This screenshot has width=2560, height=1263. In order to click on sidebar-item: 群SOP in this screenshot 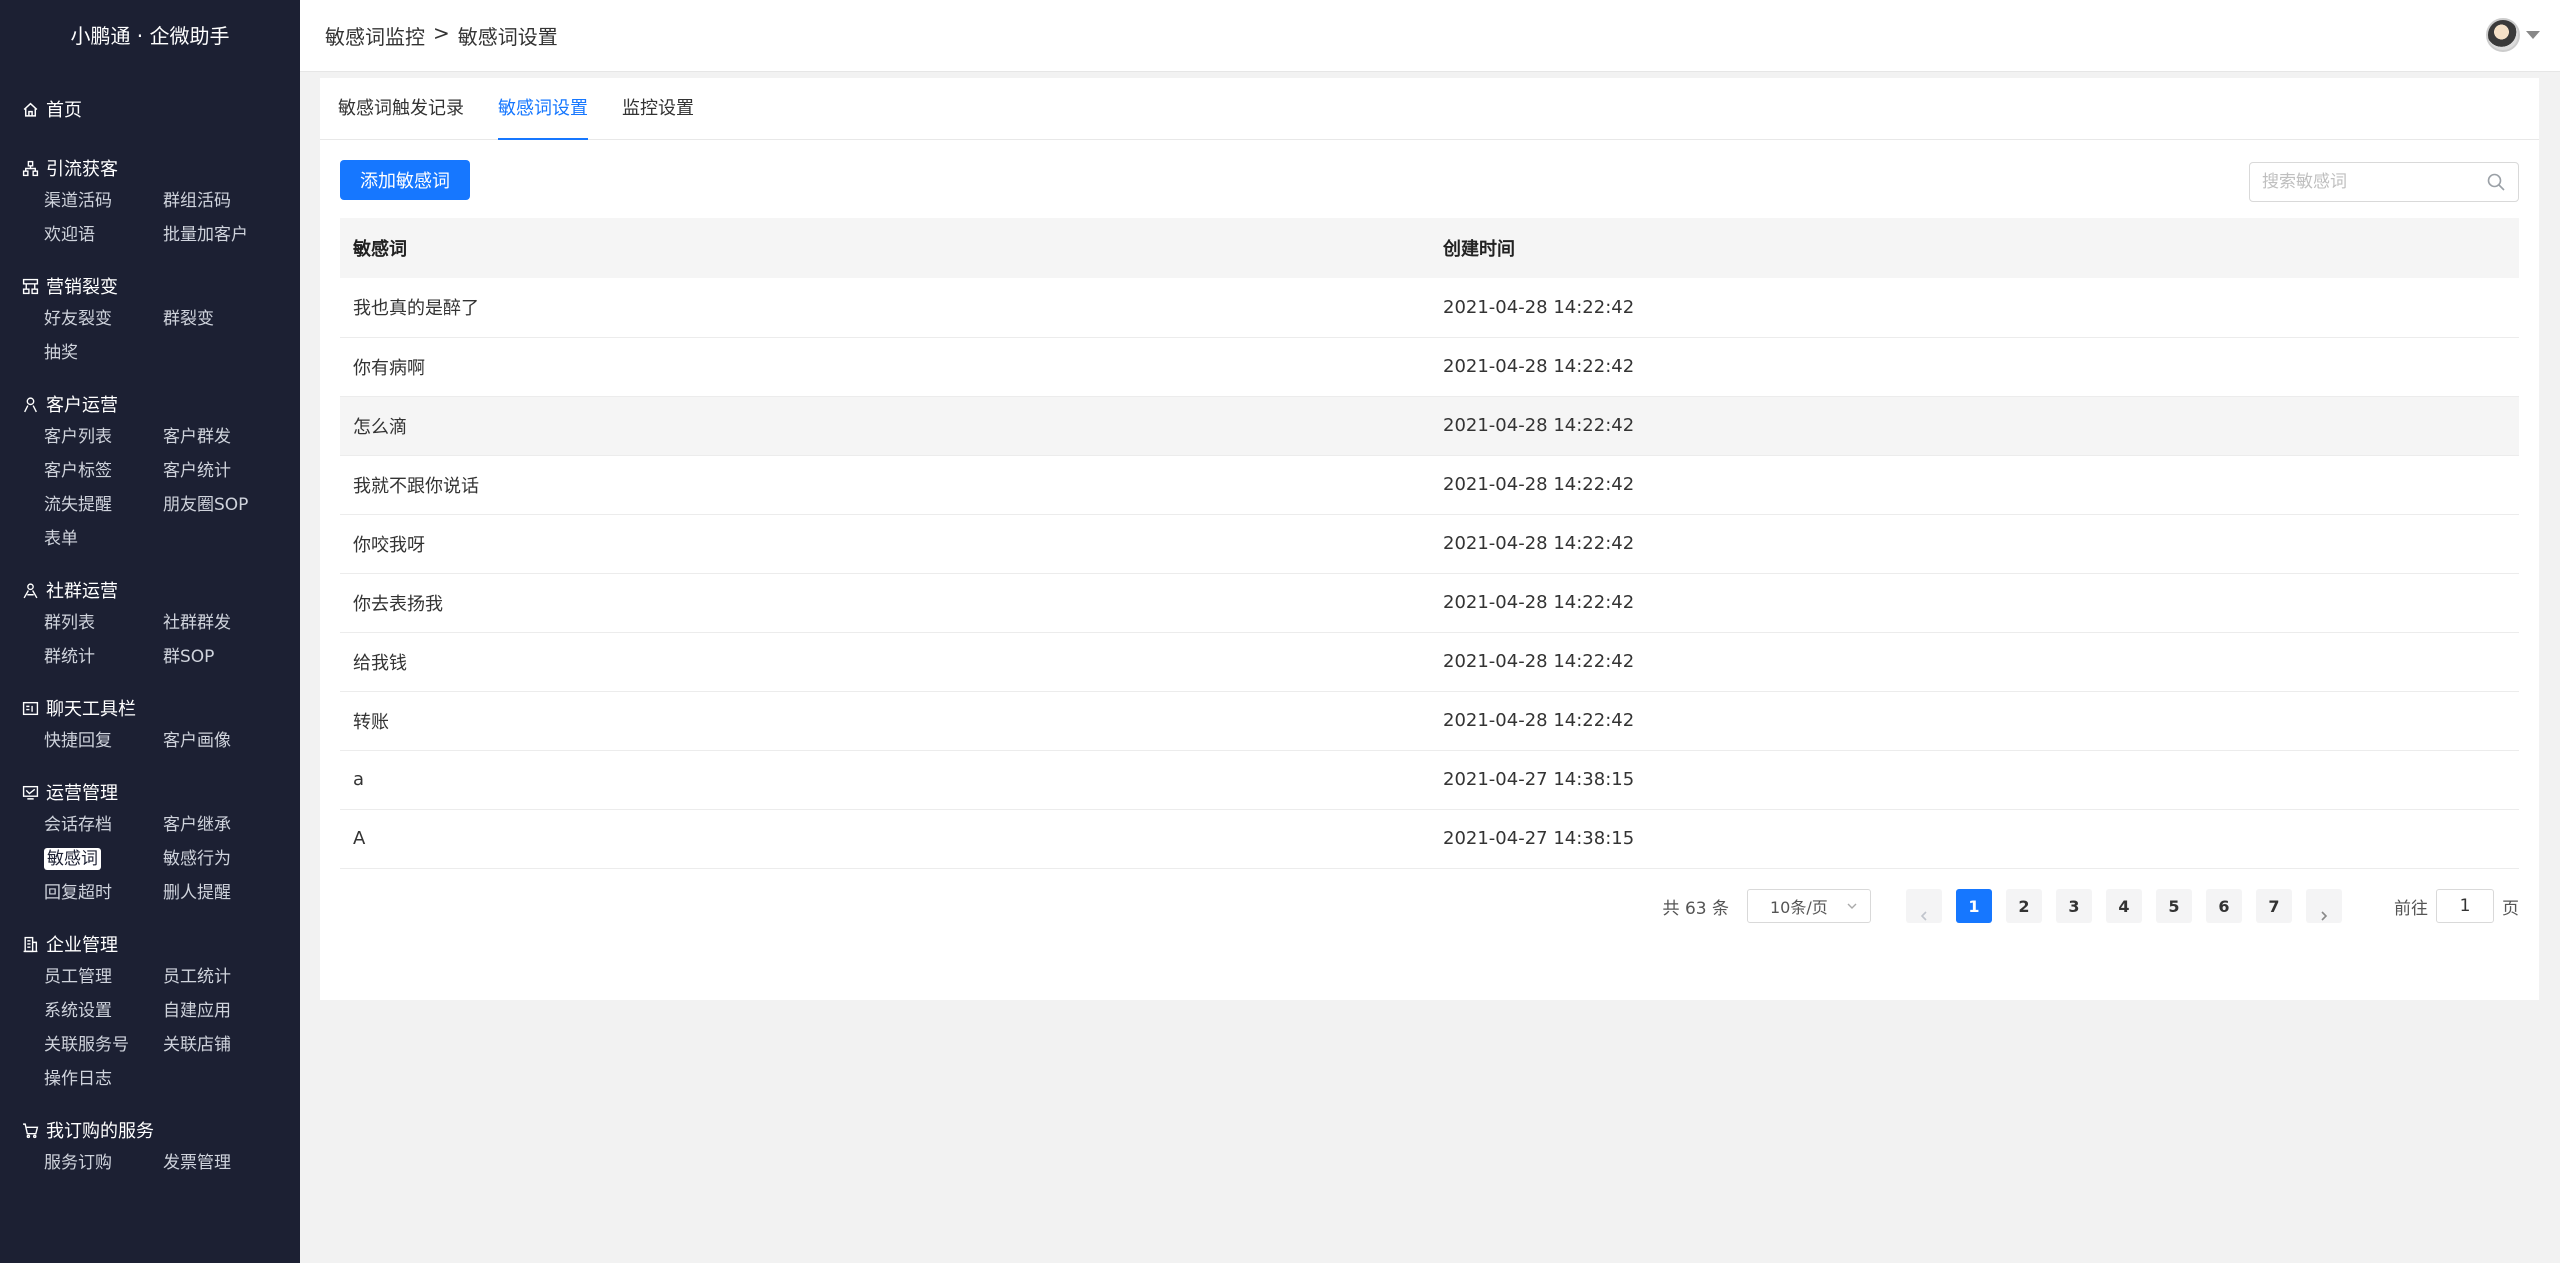, I will do `click(233, 657)`.